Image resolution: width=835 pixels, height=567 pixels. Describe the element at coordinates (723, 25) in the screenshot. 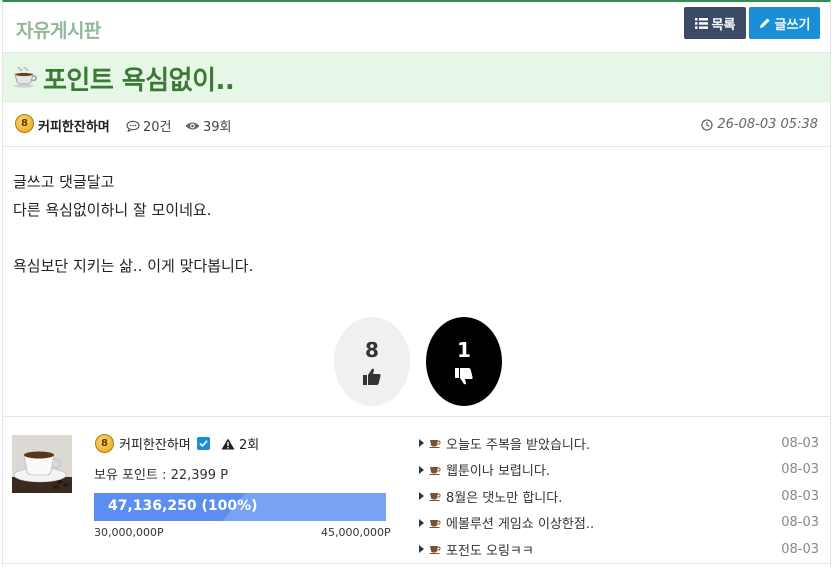

I see `list-button-label: 목록` at that location.